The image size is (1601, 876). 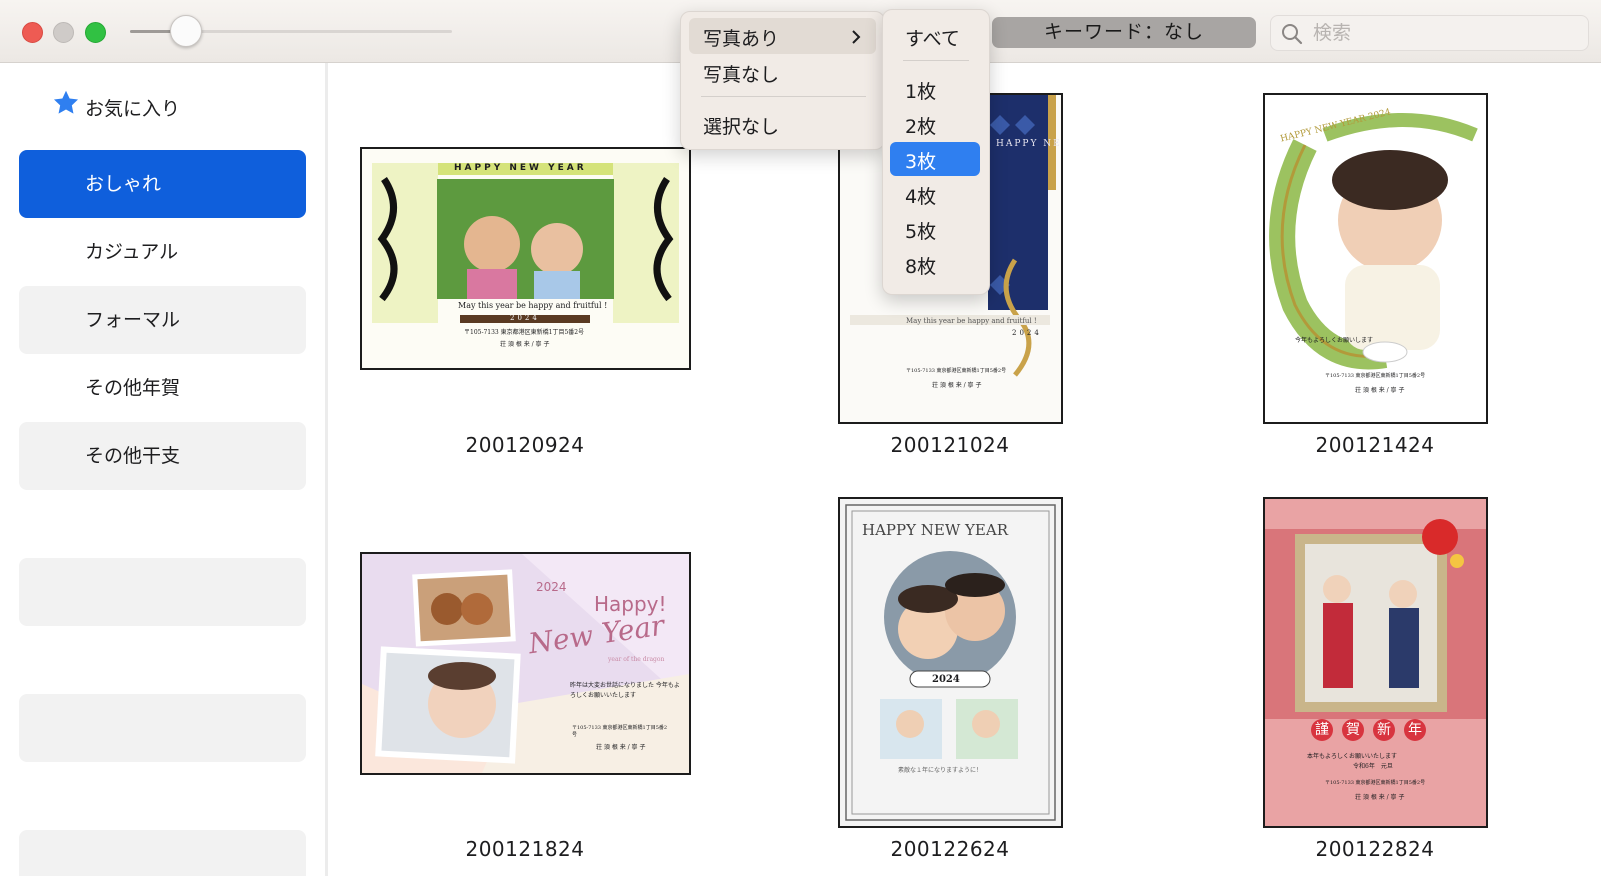 What do you see at coordinates (162, 320) in the screenshot?
I see `sidebar-item-formal: フォーマル` at bounding box center [162, 320].